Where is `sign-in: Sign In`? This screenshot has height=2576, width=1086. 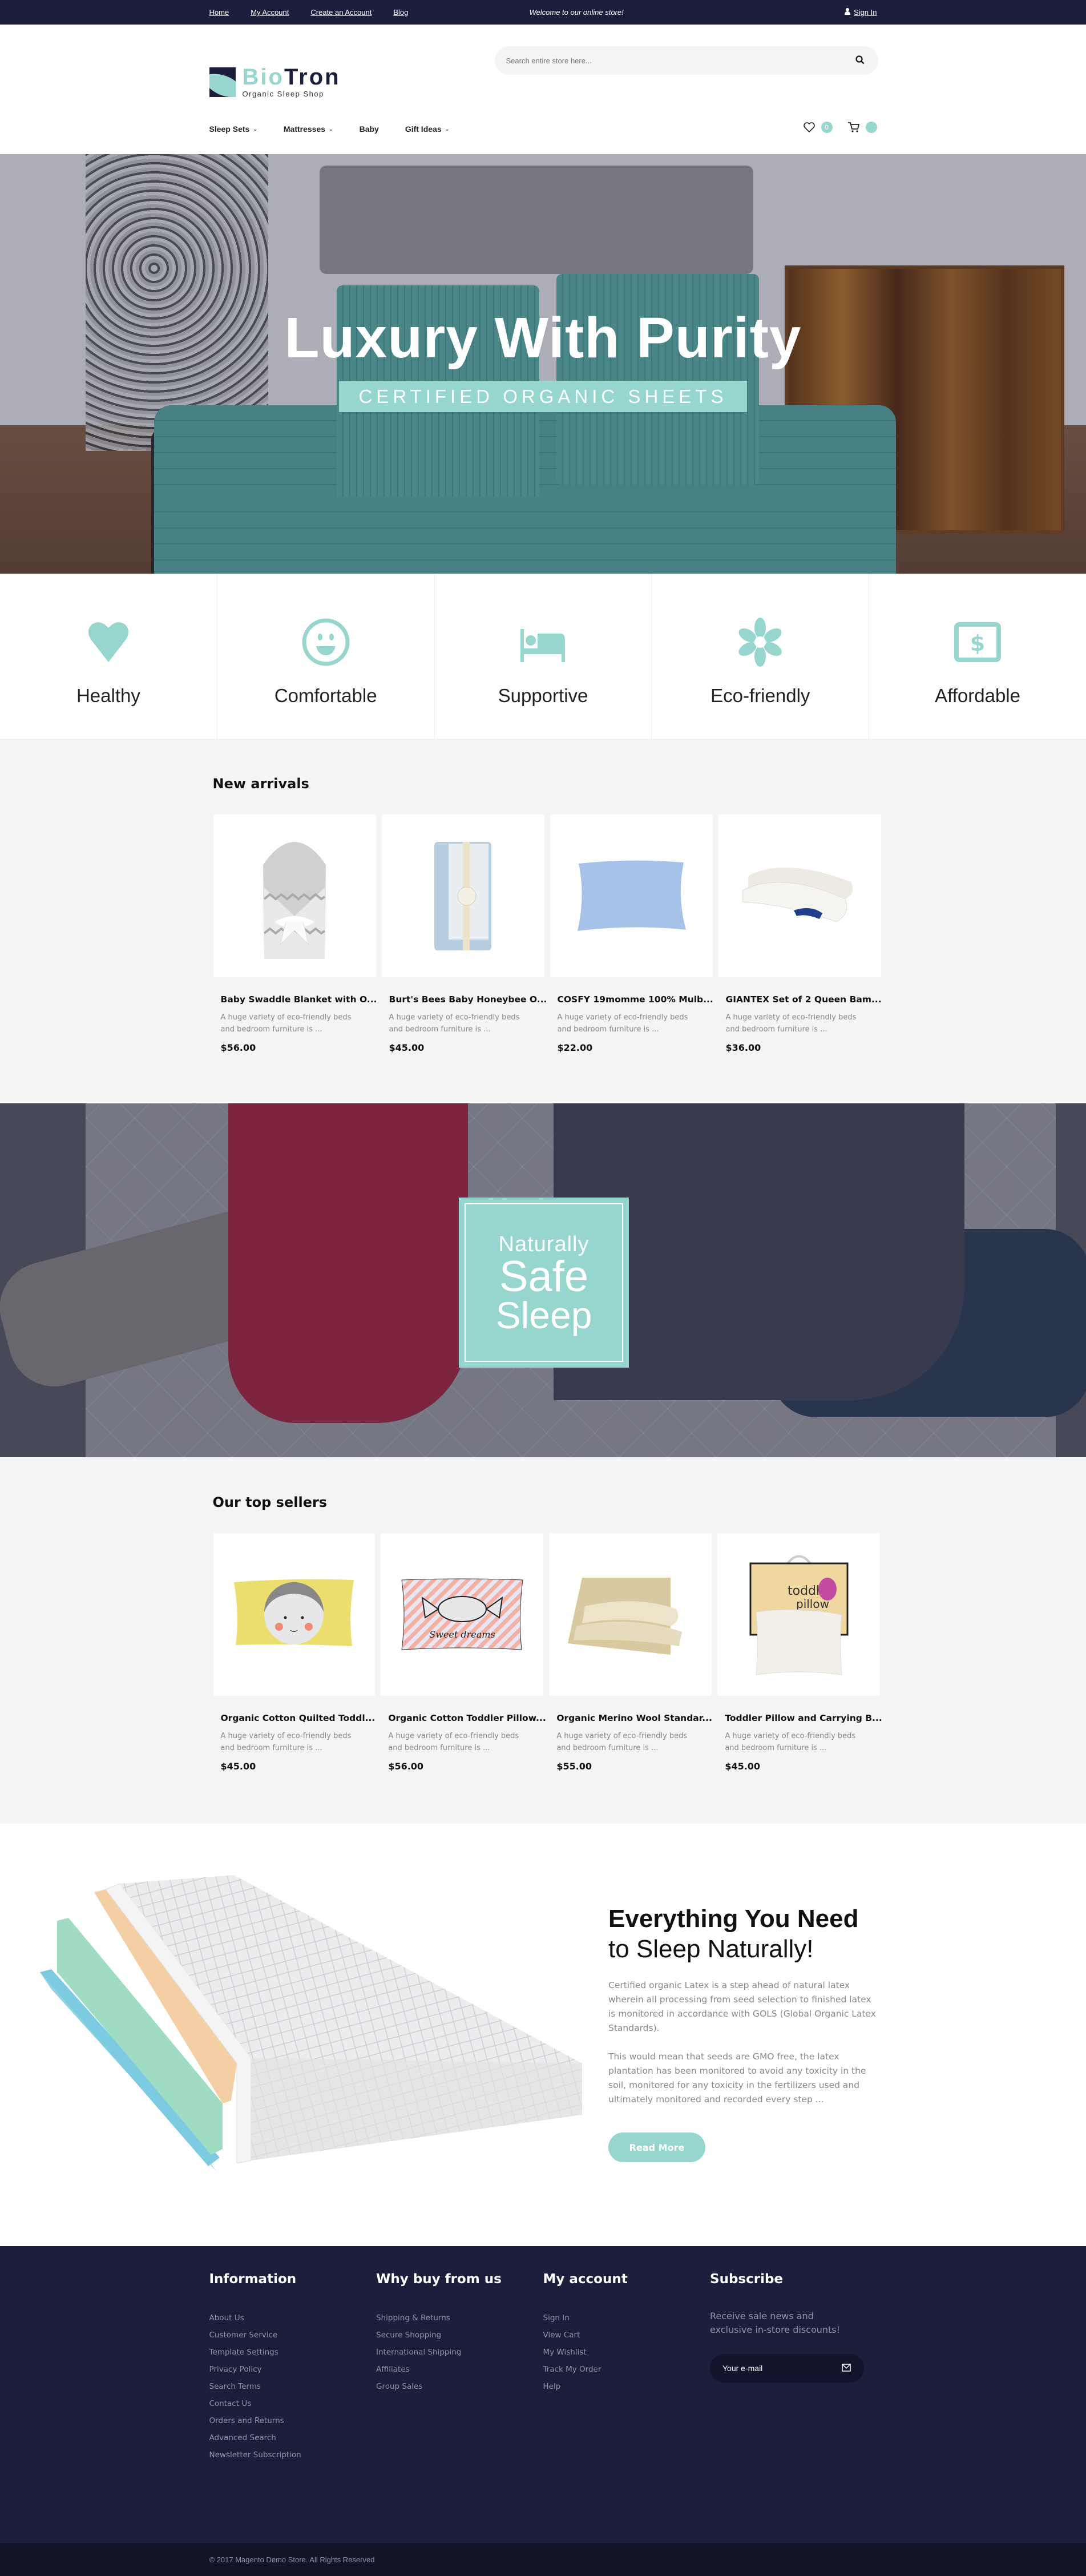 sign-in: Sign In is located at coordinates (861, 13).